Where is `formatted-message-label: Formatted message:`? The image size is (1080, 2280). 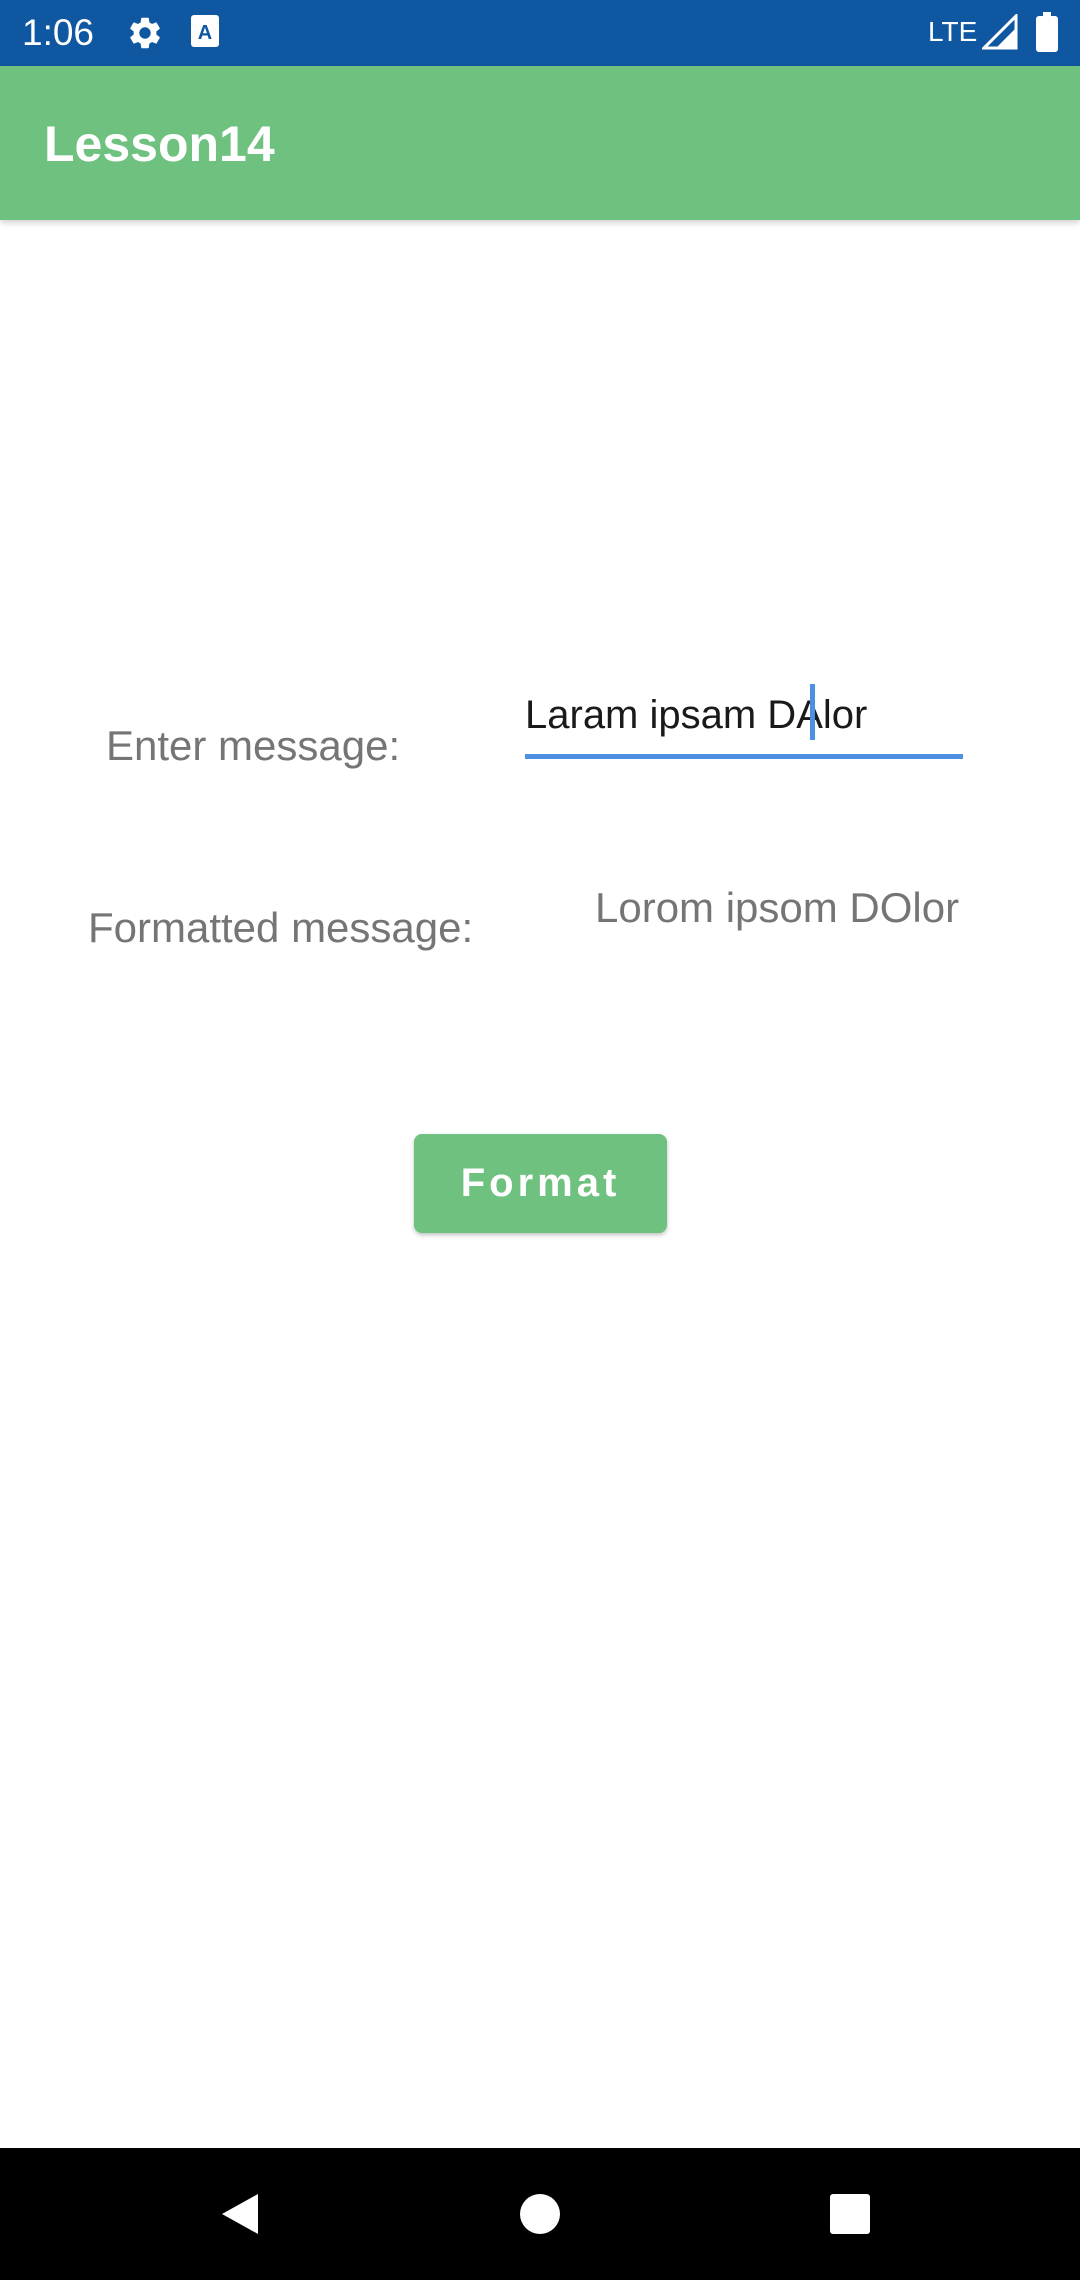
formatted-message-label: Formatted message: is located at coordinates (281, 927).